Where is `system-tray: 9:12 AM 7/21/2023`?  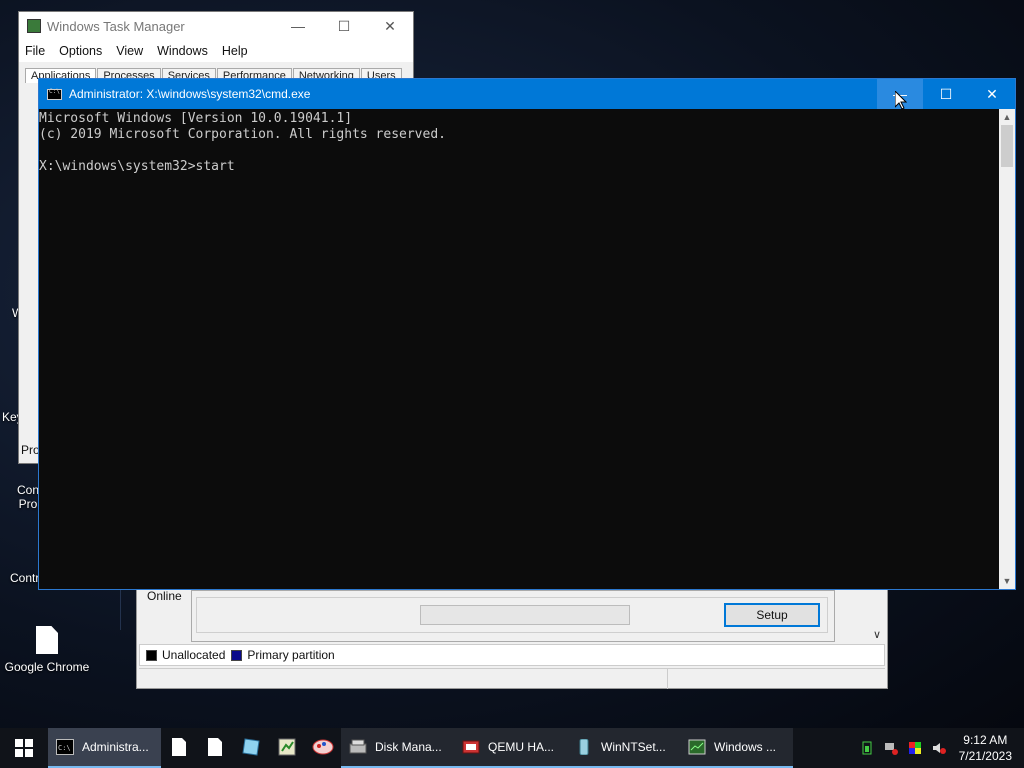 system-tray: 9:12 AM 7/21/2023 is located at coordinates (939, 748).